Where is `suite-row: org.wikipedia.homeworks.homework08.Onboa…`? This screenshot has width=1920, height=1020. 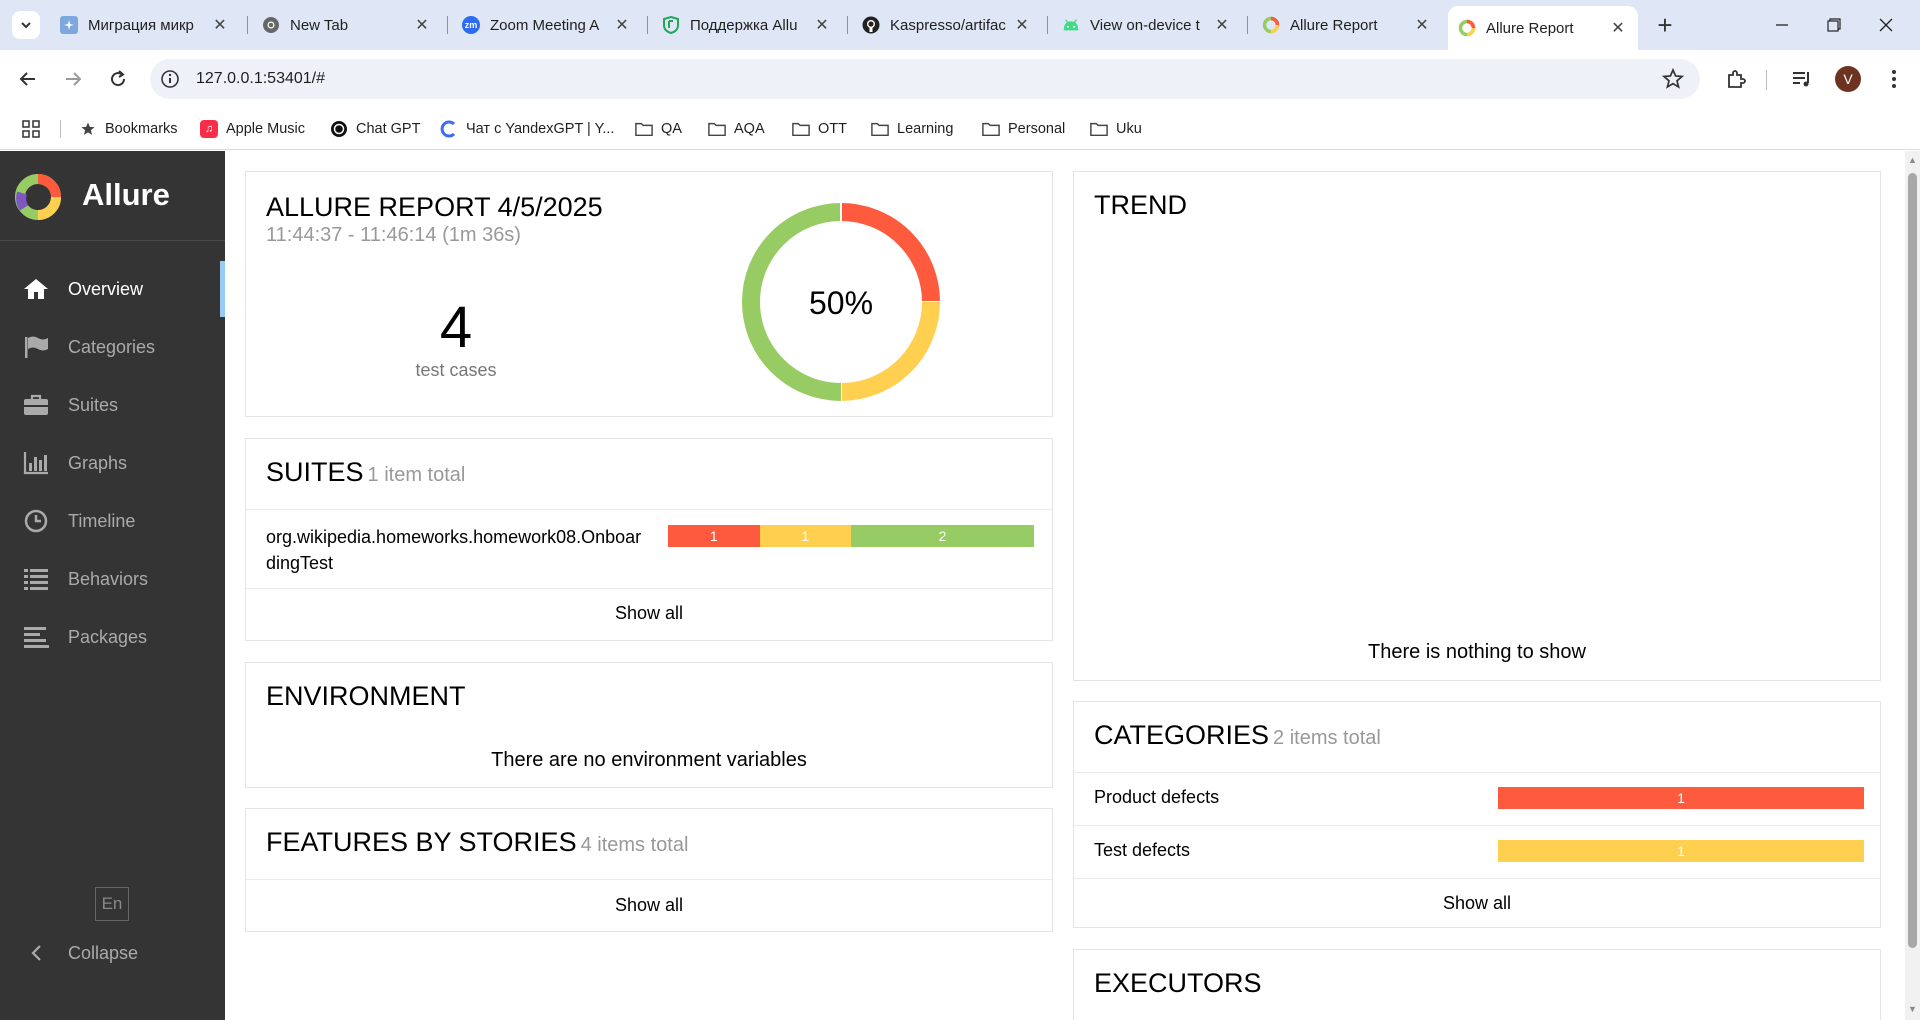 suite-row: org.wikipedia.homeworks.homework08.Onboa… is located at coordinates (649, 549).